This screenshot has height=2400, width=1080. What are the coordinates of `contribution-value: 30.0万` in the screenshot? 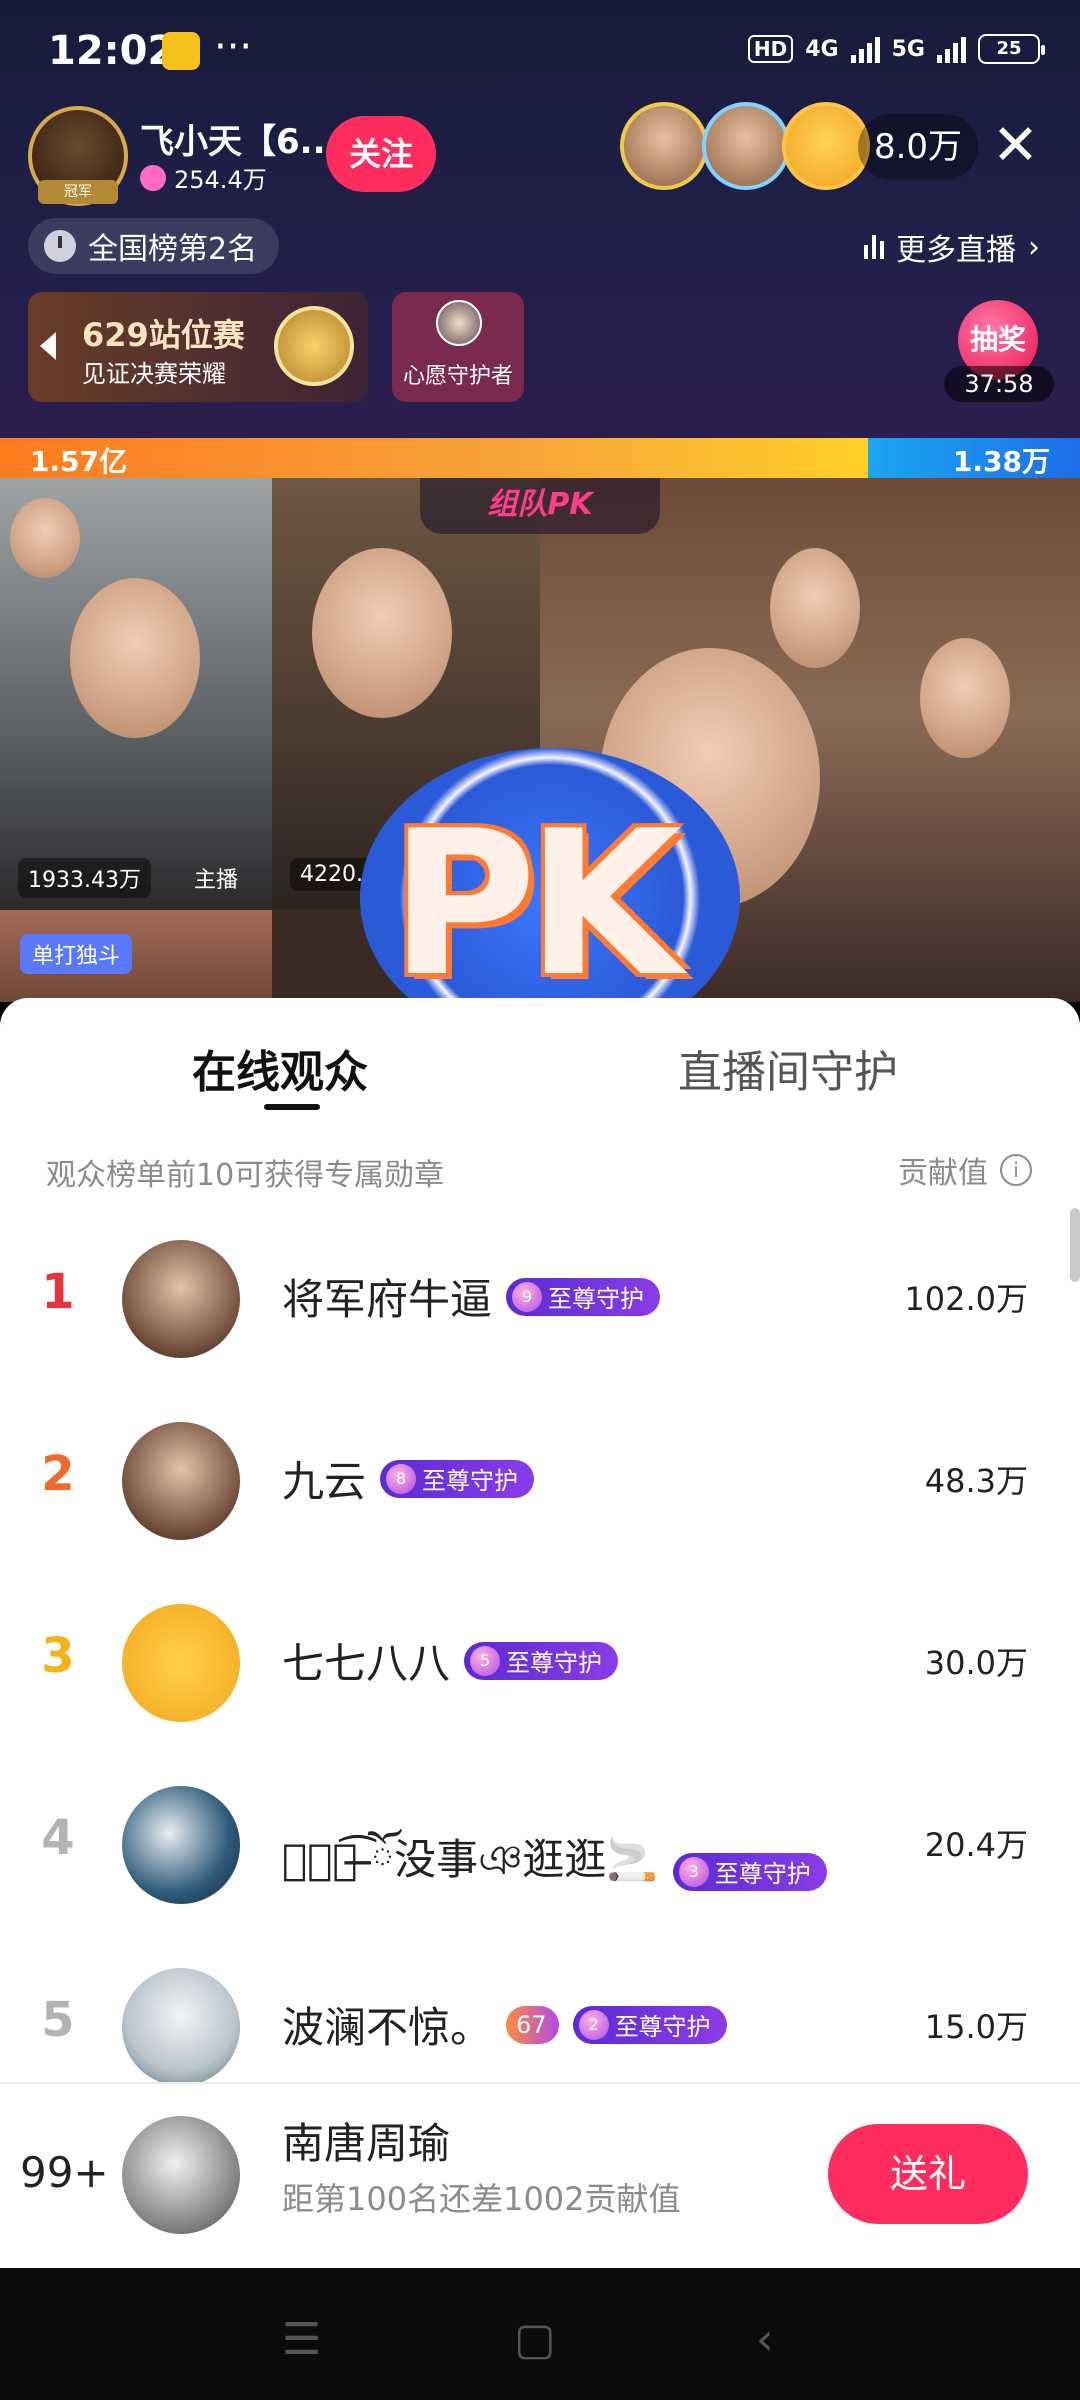 It's located at (976, 1663).